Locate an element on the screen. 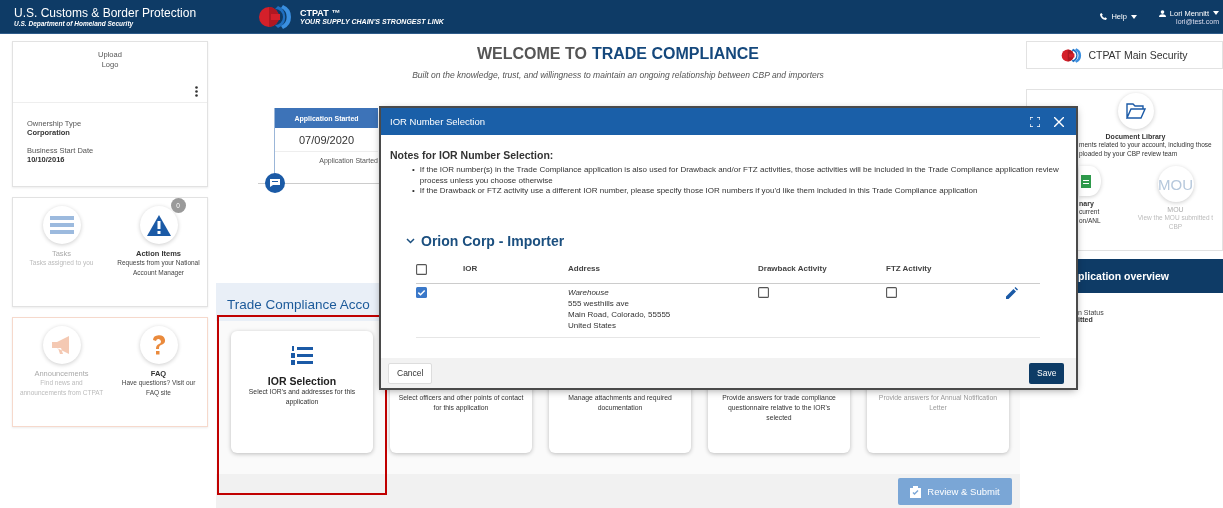 The image size is (1223, 508). program-name: CTPAT ™ is located at coordinates (321, 13).